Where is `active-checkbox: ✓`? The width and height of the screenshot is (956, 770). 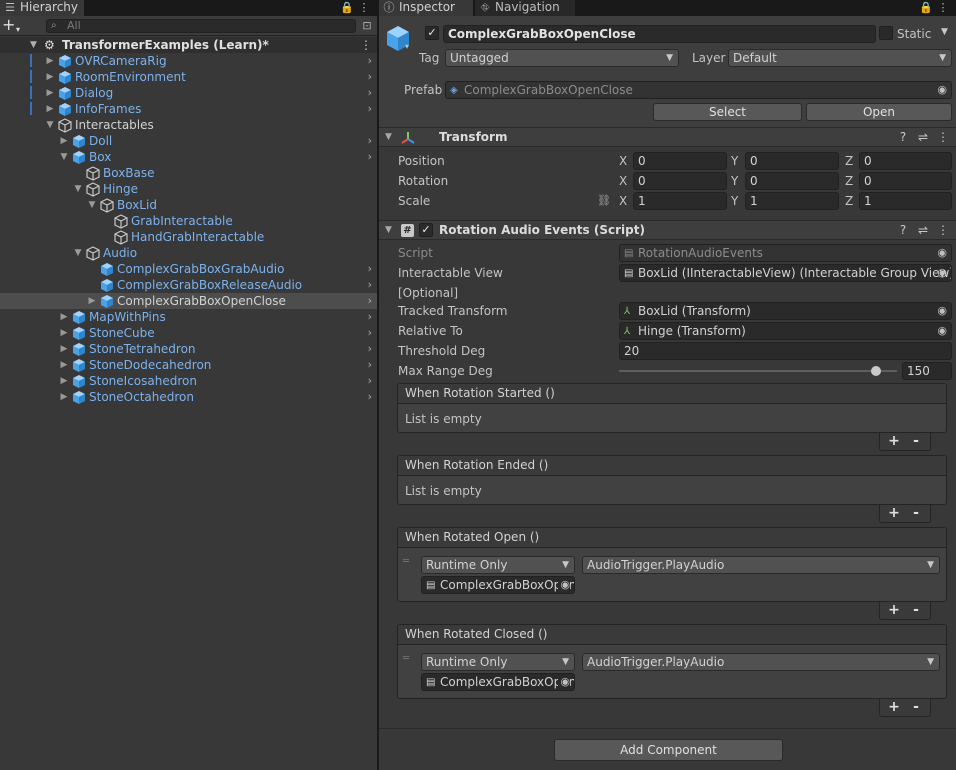
active-checkbox: ✓ is located at coordinates (432, 33).